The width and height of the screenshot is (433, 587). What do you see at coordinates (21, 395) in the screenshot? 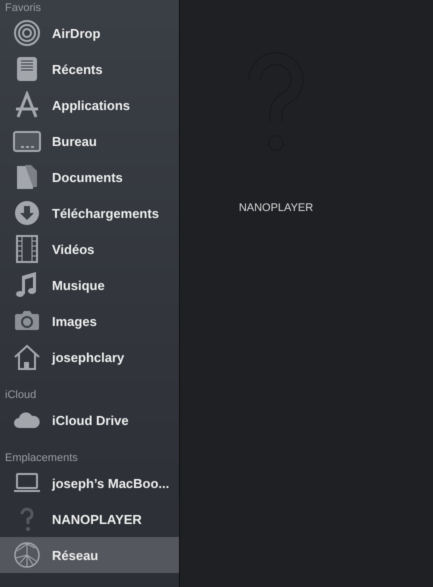
I see `section-header: iCloud` at bounding box center [21, 395].